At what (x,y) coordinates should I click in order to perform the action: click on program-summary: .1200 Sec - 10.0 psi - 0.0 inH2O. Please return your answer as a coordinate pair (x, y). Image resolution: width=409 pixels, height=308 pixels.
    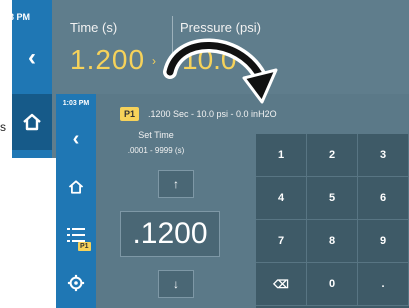
    Looking at the image, I should click on (212, 114).